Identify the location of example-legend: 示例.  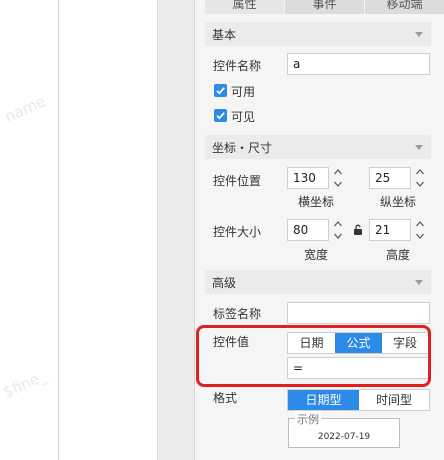
(308, 419).